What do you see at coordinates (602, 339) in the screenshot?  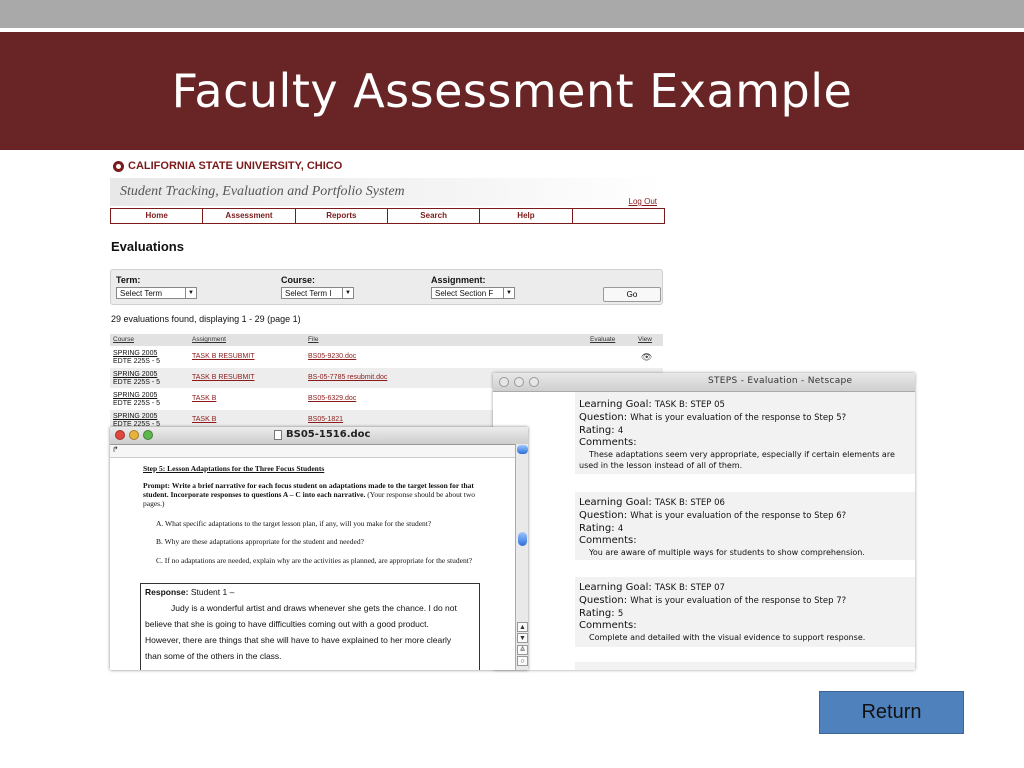 I see `col-evaluate: Evaluate` at bounding box center [602, 339].